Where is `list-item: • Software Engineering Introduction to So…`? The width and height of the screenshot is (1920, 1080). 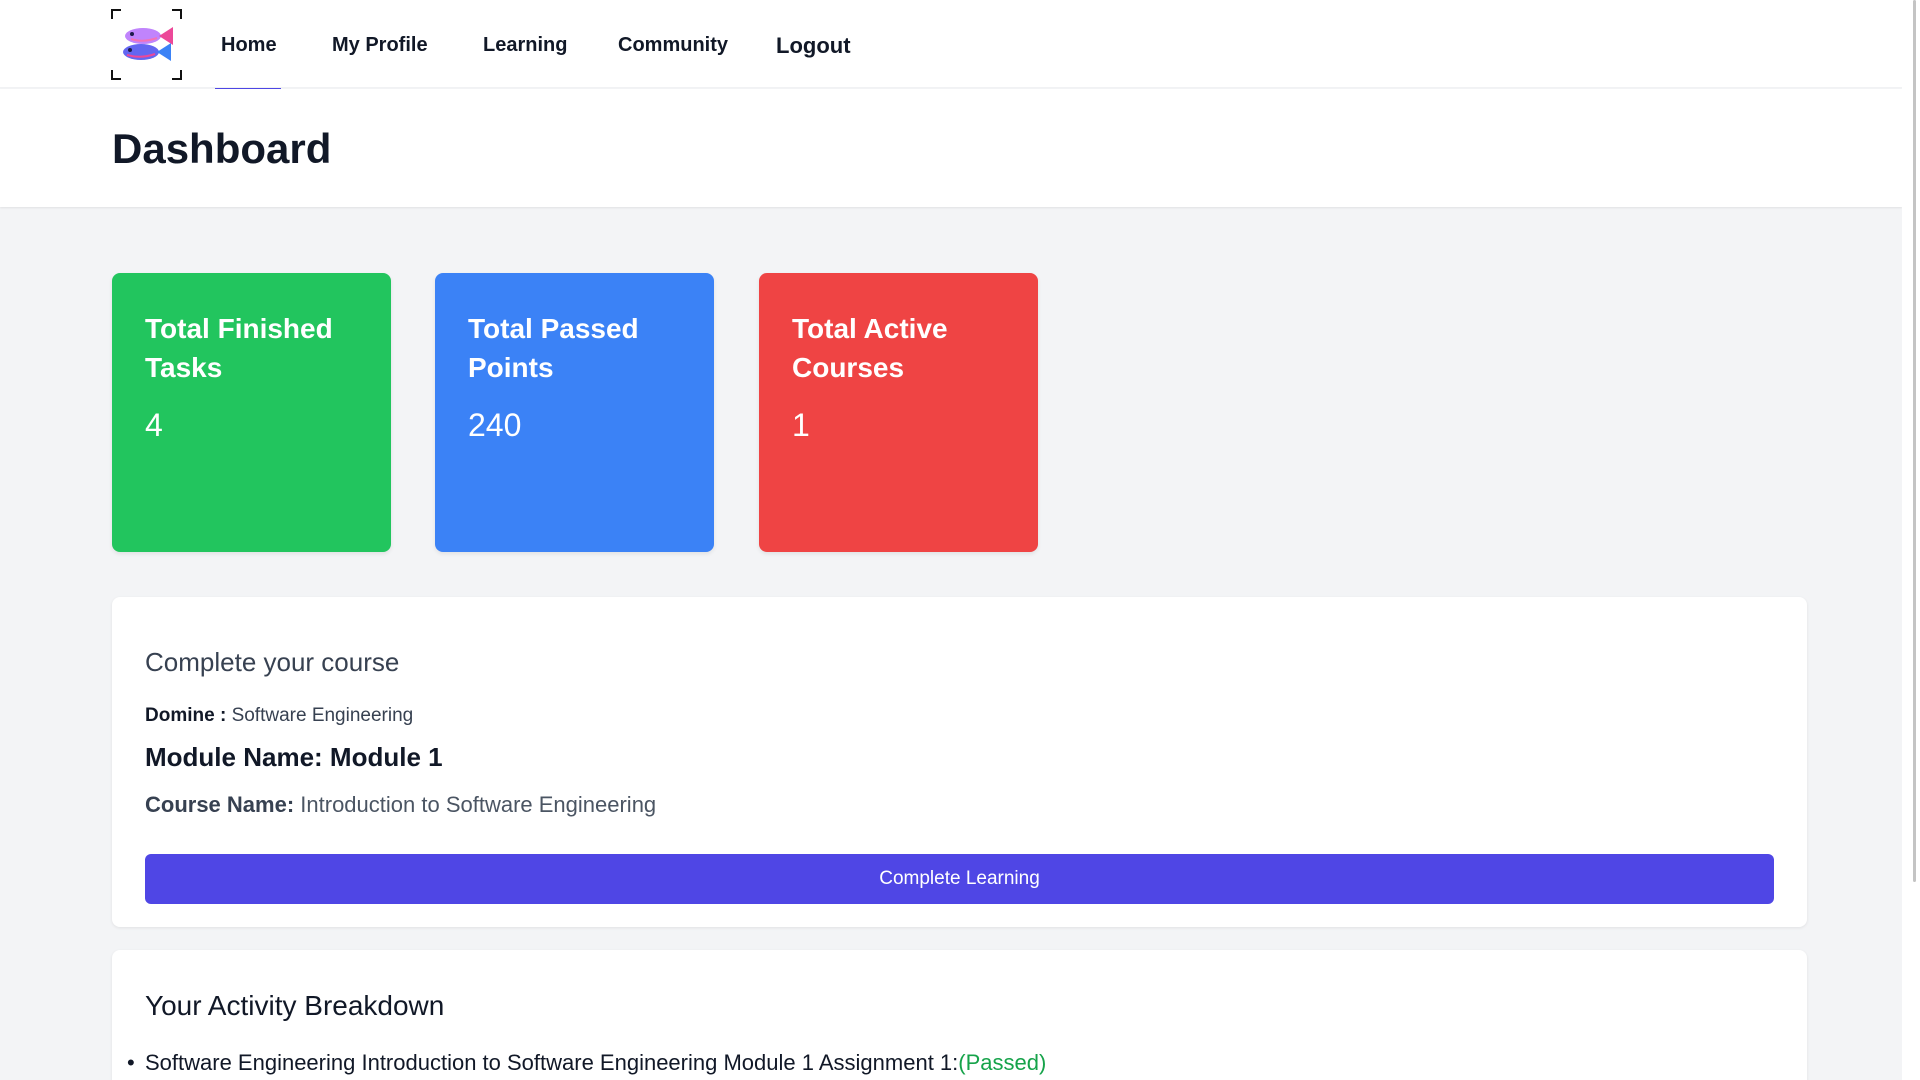
list-item: • Software Engineering Introduction to So… is located at coordinates (586, 1063).